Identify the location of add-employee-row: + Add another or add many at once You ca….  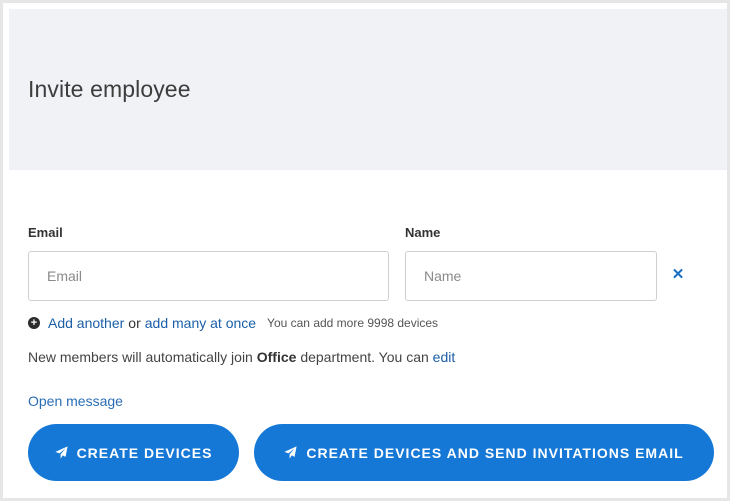
(233, 323).